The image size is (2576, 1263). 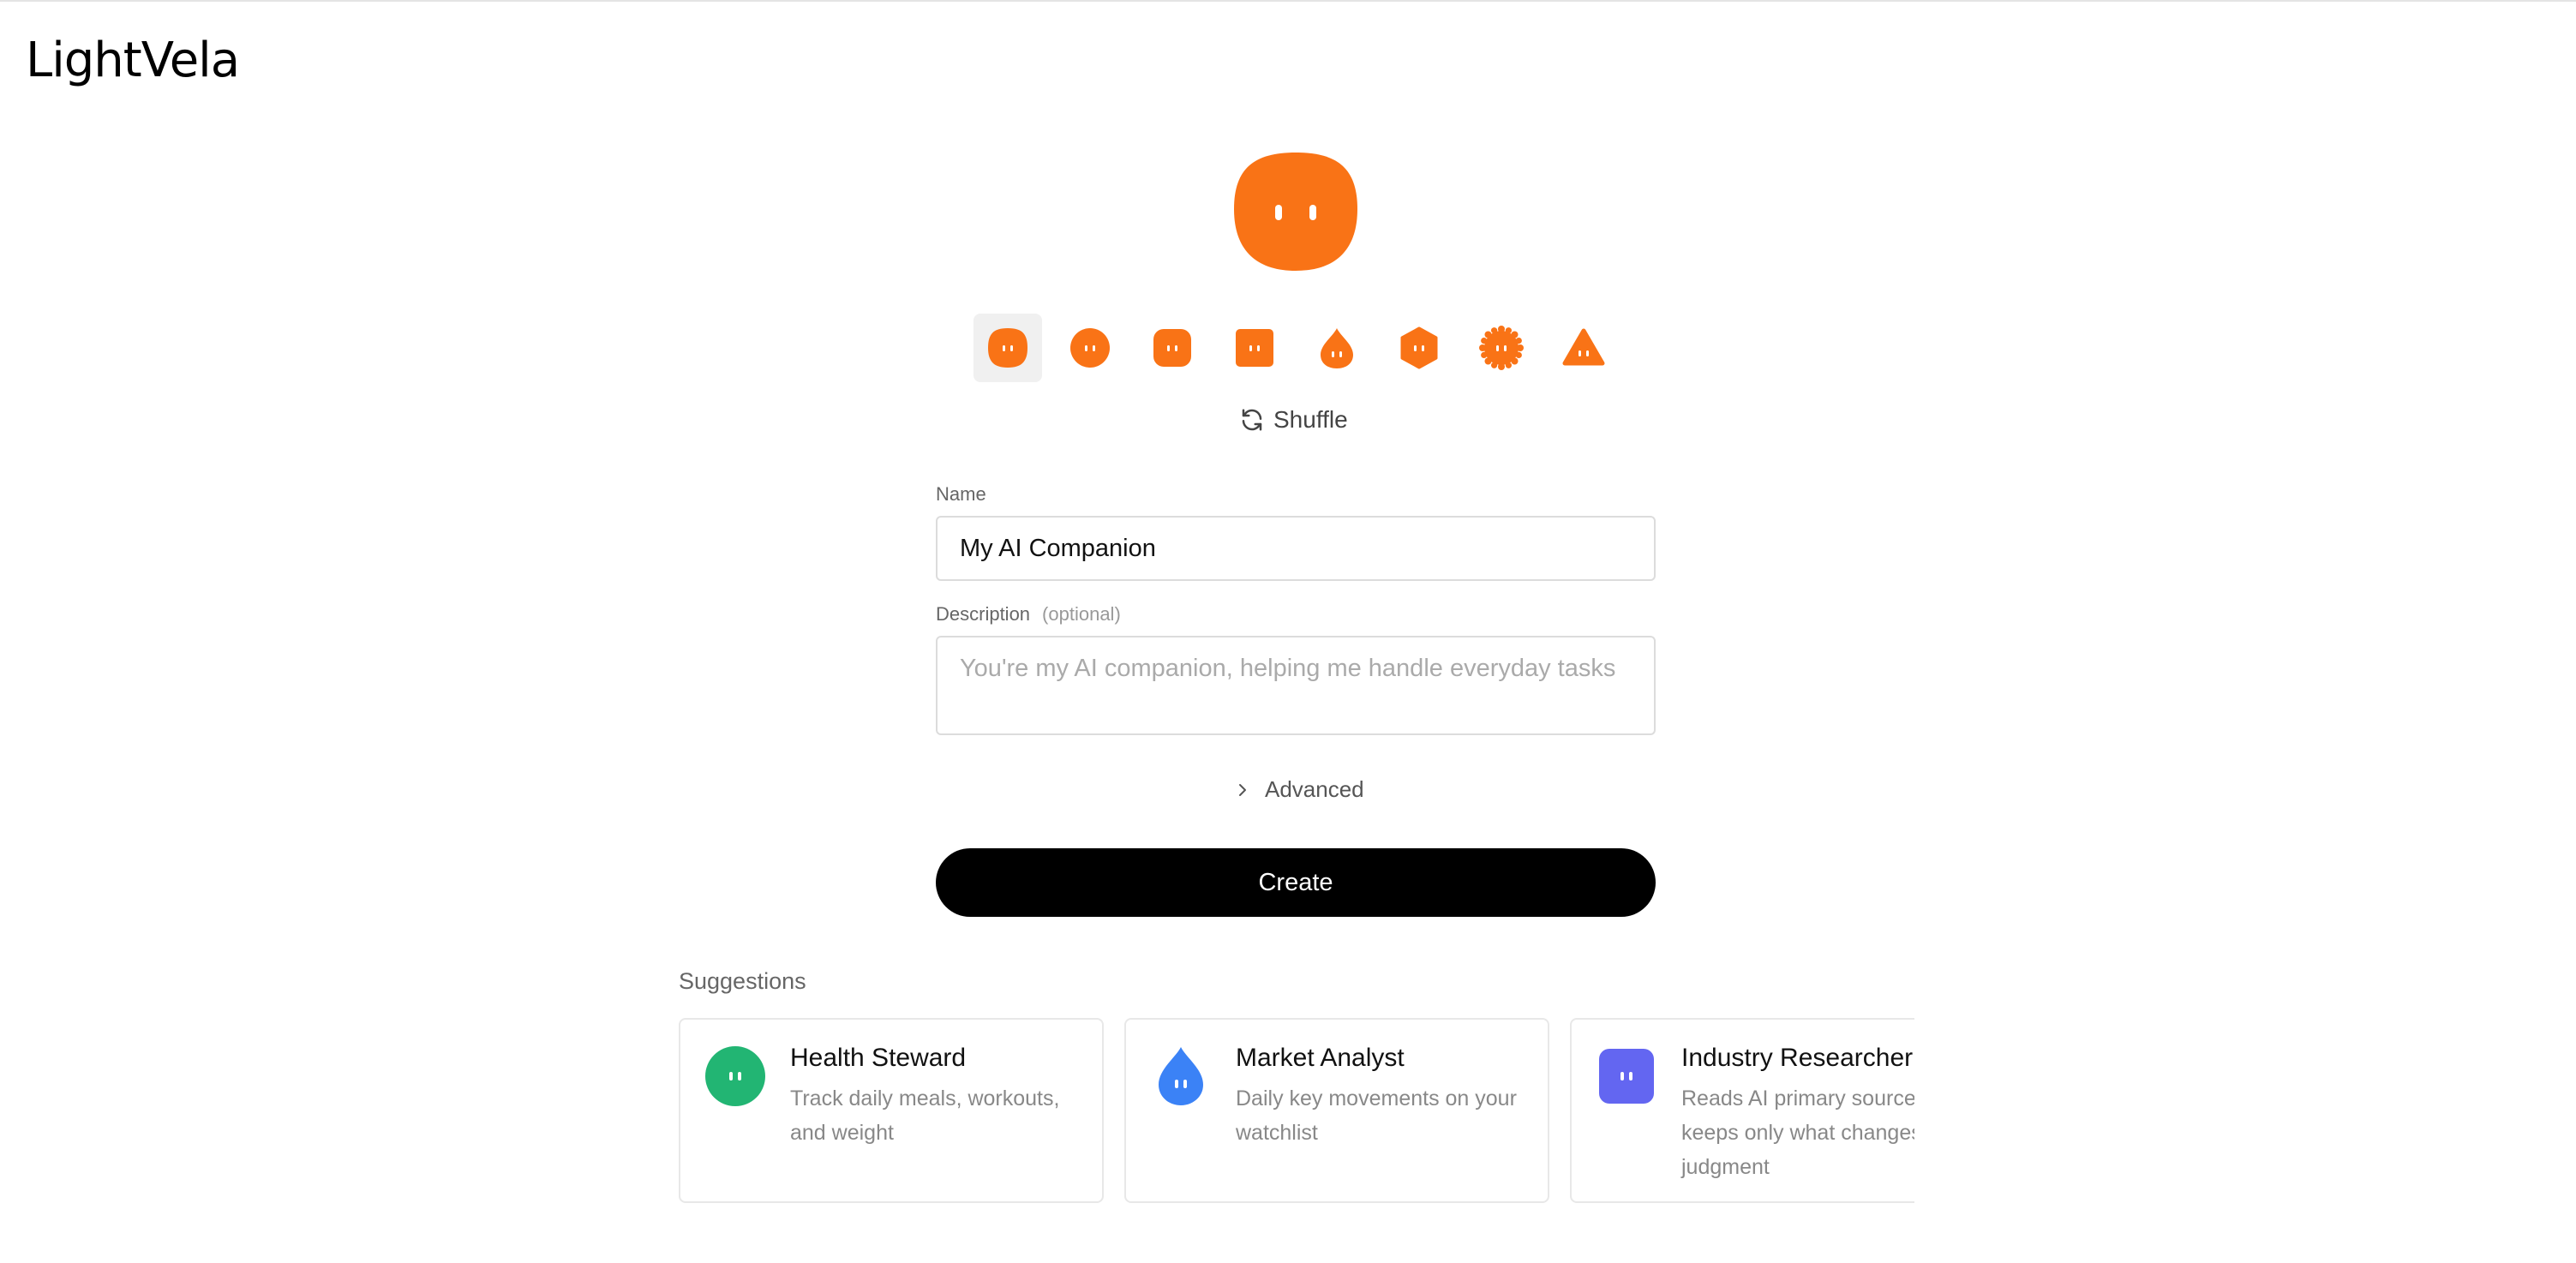 What do you see at coordinates (1296, 548) in the screenshot?
I see `name-input: My AI Companion` at bounding box center [1296, 548].